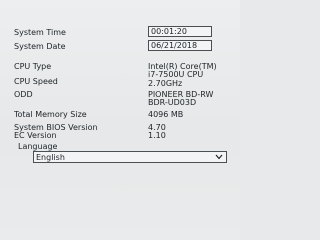 Image resolution: width=320 pixels, height=240 pixels. Describe the element at coordinates (157, 135) in the screenshot. I see `ec-version-value: 1.10` at that location.